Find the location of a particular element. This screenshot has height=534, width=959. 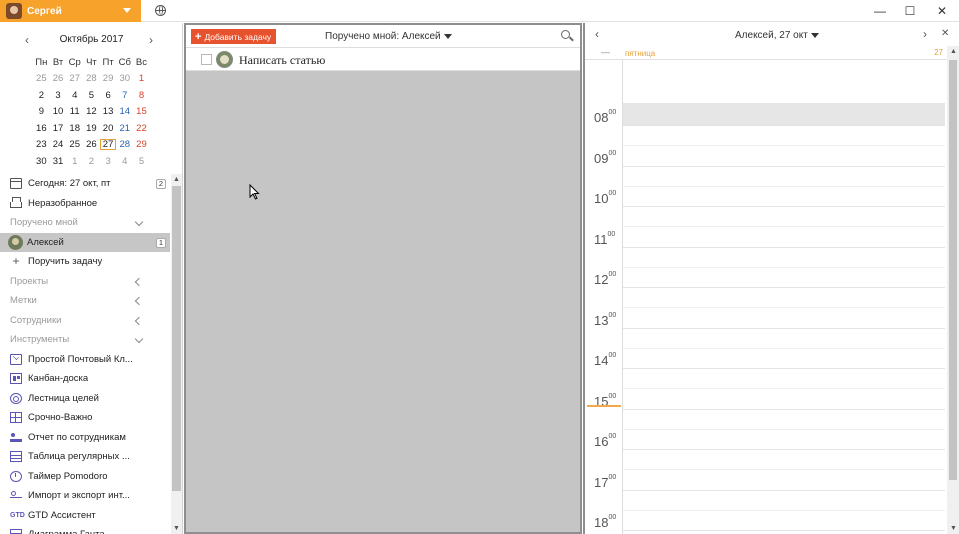

calendar-day: 21 is located at coordinates (124, 128).